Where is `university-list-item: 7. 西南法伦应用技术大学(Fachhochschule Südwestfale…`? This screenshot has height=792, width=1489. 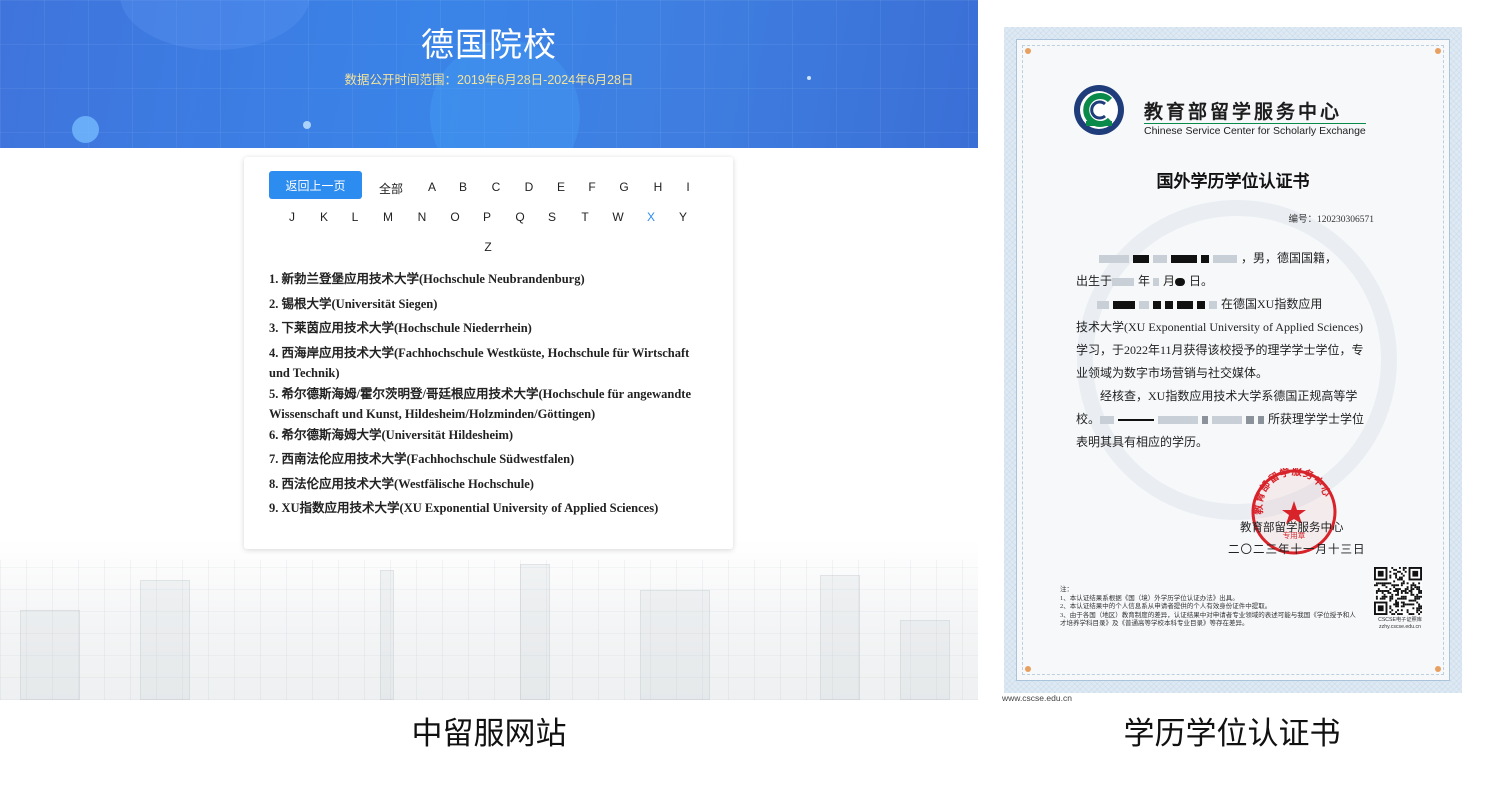 university-list-item: 7. 西南法伦应用技术大学(Fachhochschule Südwestfale… is located at coordinates (422, 459).